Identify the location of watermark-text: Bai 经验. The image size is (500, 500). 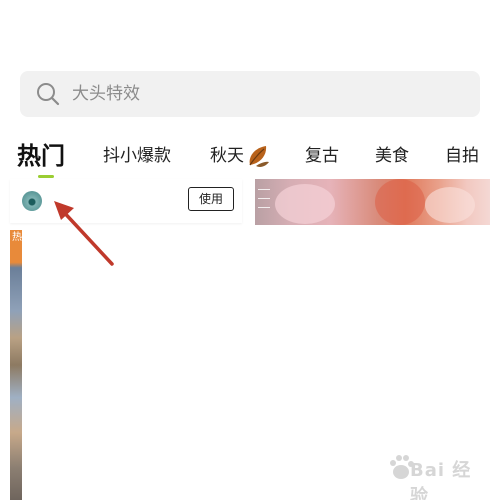
(441, 480).